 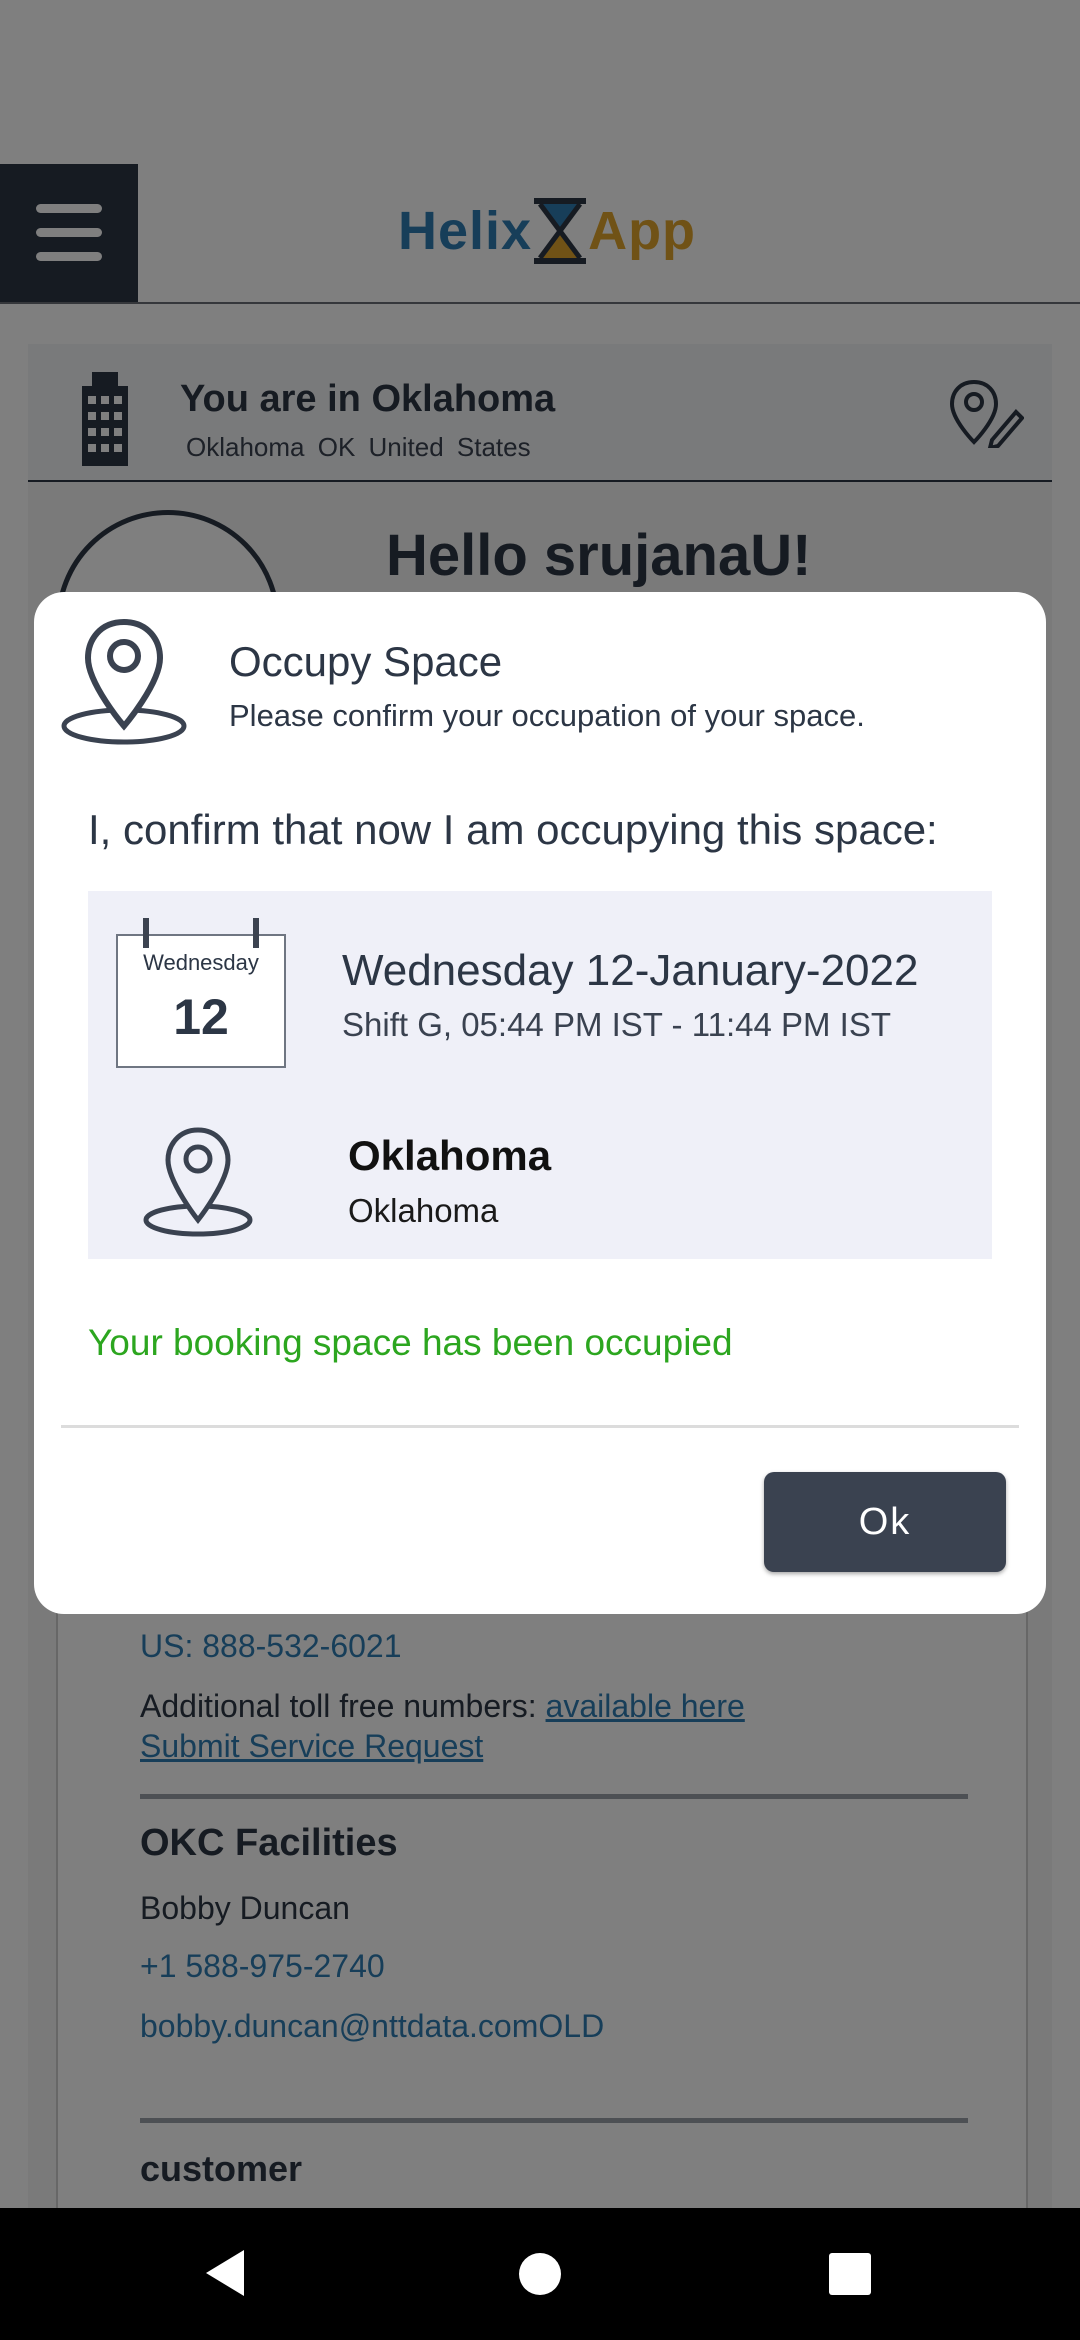 I want to click on dialog-title: Occupy Space, so click(x=366, y=661).